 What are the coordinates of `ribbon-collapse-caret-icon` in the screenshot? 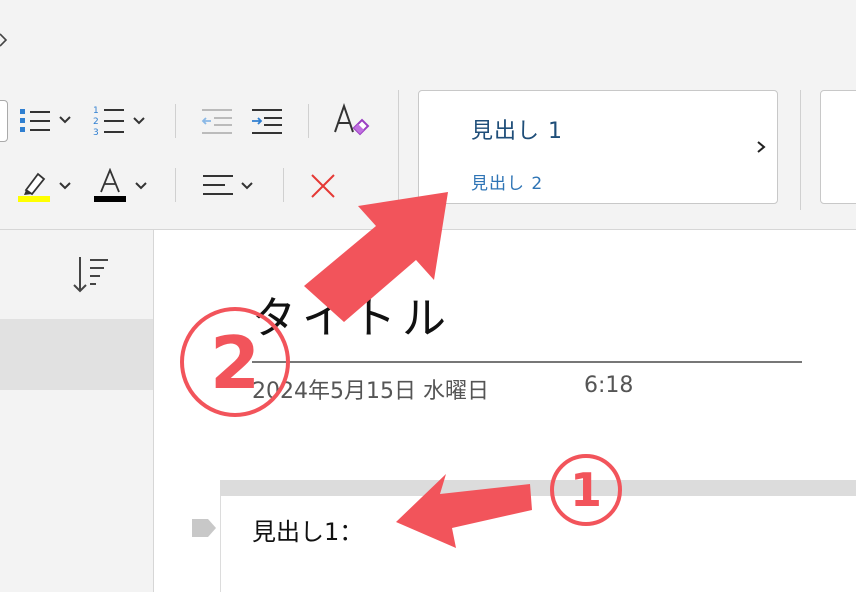 It's located at (7, 40).